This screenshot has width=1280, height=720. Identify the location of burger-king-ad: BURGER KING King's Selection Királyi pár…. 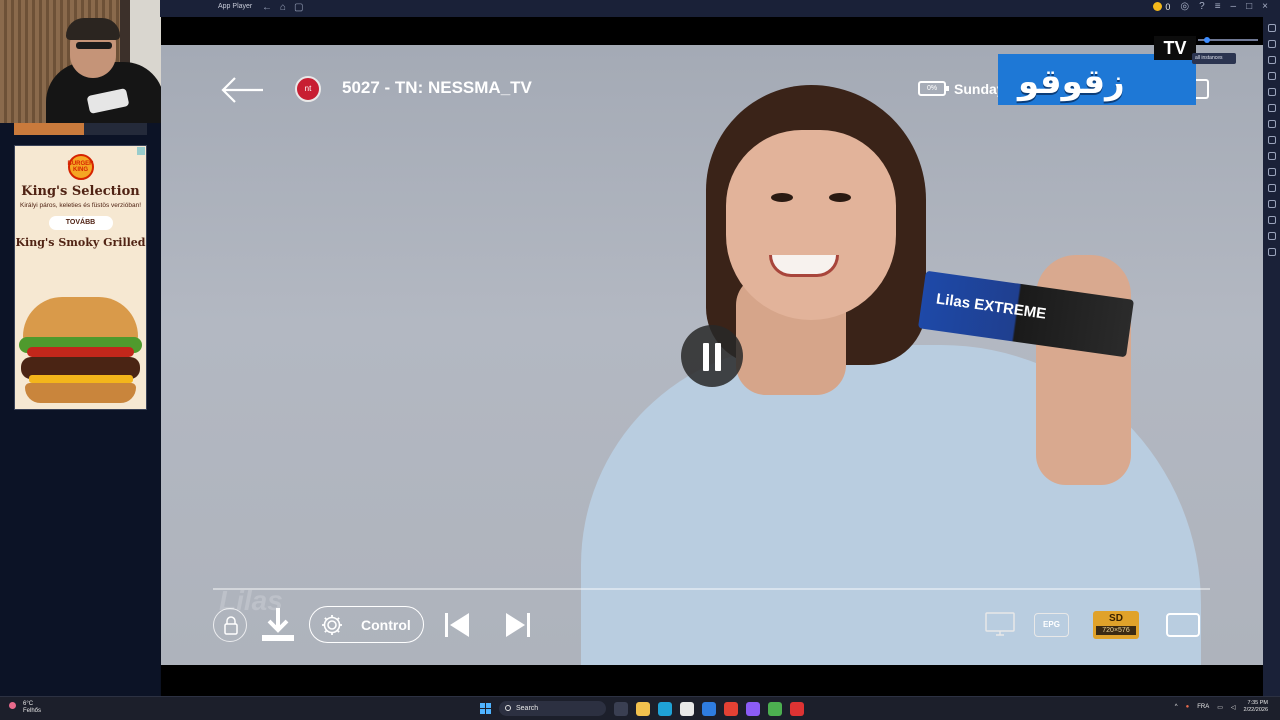
(80, 277).